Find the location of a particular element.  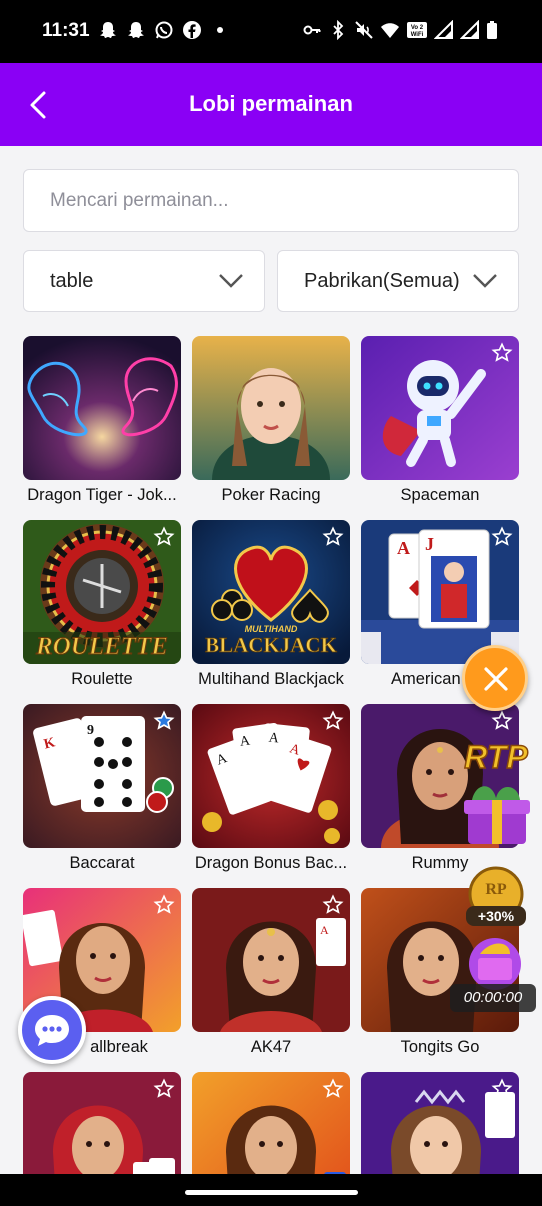

dragon-tiger-art is located at coordinates (102, 408).